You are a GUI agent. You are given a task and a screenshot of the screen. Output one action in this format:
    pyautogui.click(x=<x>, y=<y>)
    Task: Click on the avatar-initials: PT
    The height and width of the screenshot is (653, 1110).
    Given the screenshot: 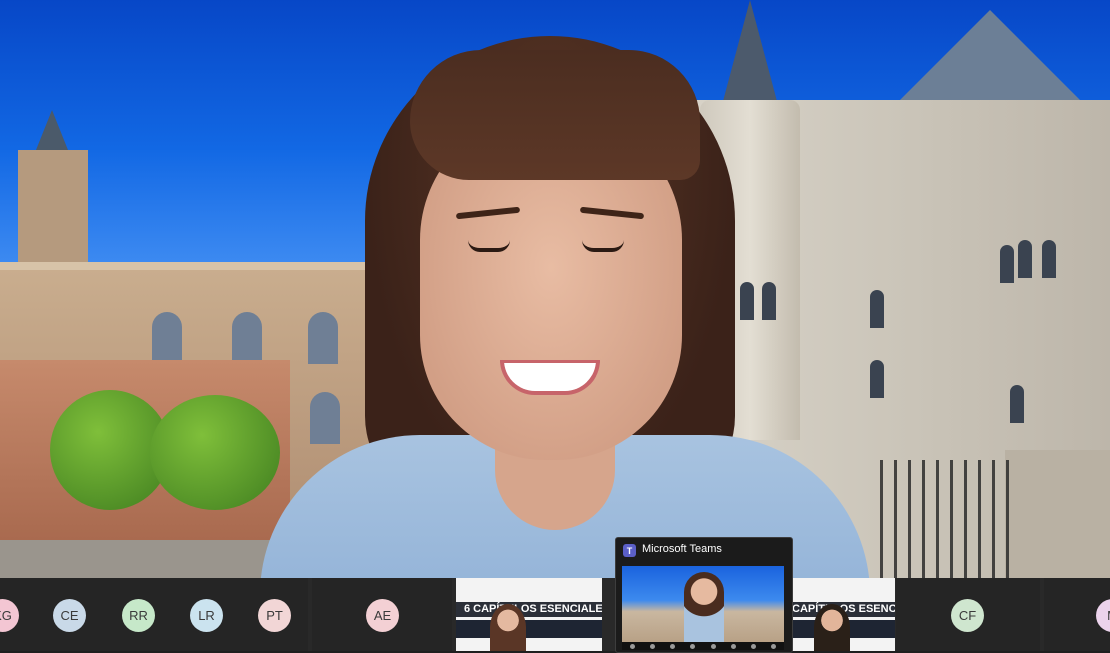 What is the action you would take?
    pyautogui.click(x=274, y=615)
    